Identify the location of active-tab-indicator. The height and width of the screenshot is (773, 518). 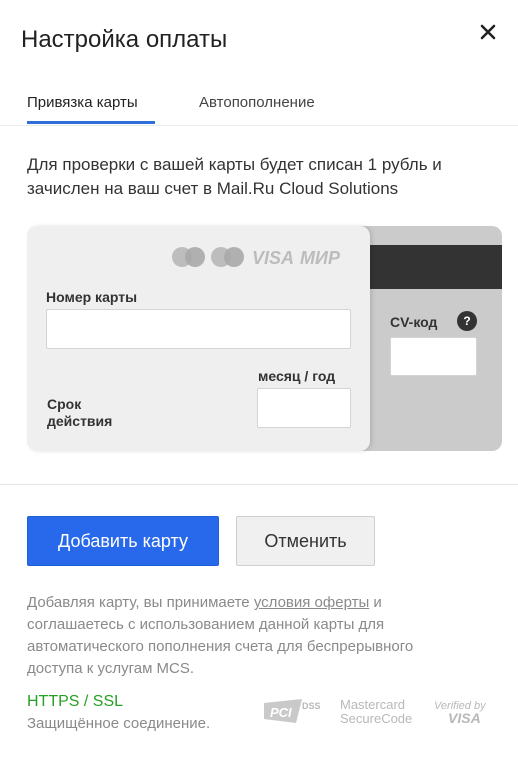
(91, 122).